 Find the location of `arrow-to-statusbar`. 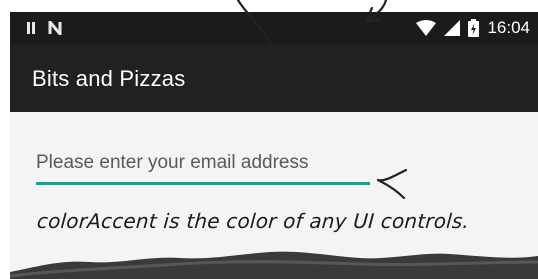

arrow-to-statusbar is located at coordinates (376, 11).